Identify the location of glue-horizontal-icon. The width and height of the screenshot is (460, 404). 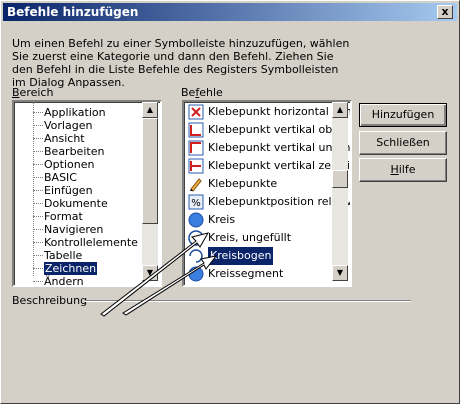
(196, 112).